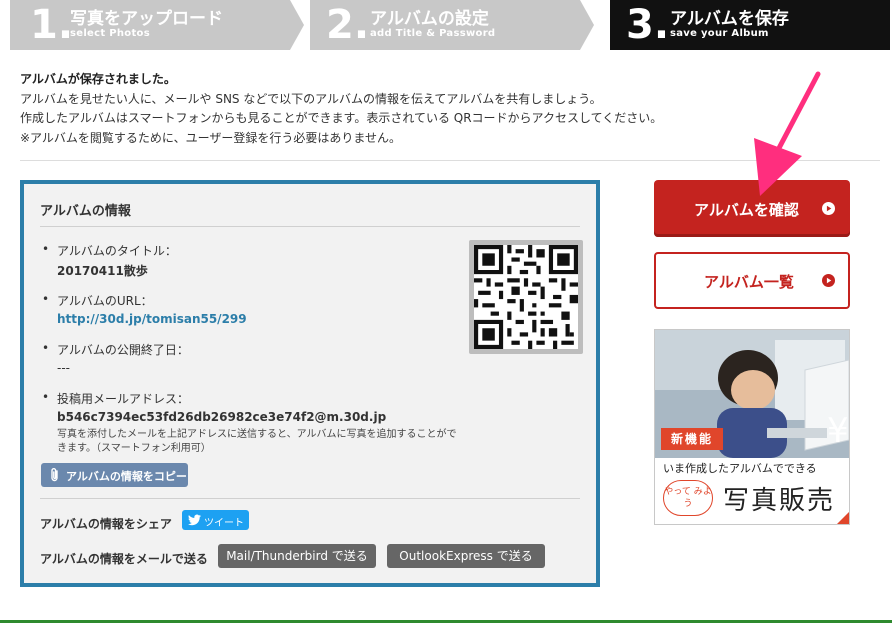 This screenshot has height=623, width=892. Describe the element at coordinates (688, 498) in the screenshot. I see `try-it-badge: やって みよう` at that location.